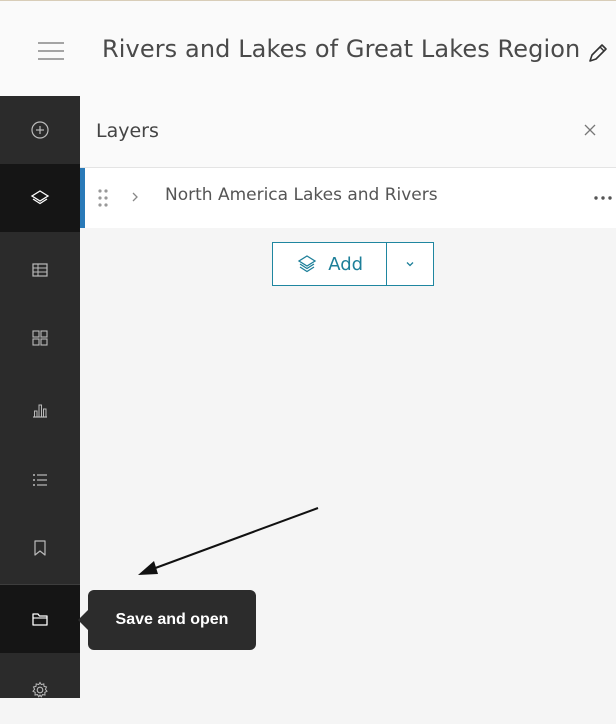 The height and width of the screenshot is (724, 616). Describe the element at coordinates (603, 198) in the screenshot. I see `more-options-icon` at that location.